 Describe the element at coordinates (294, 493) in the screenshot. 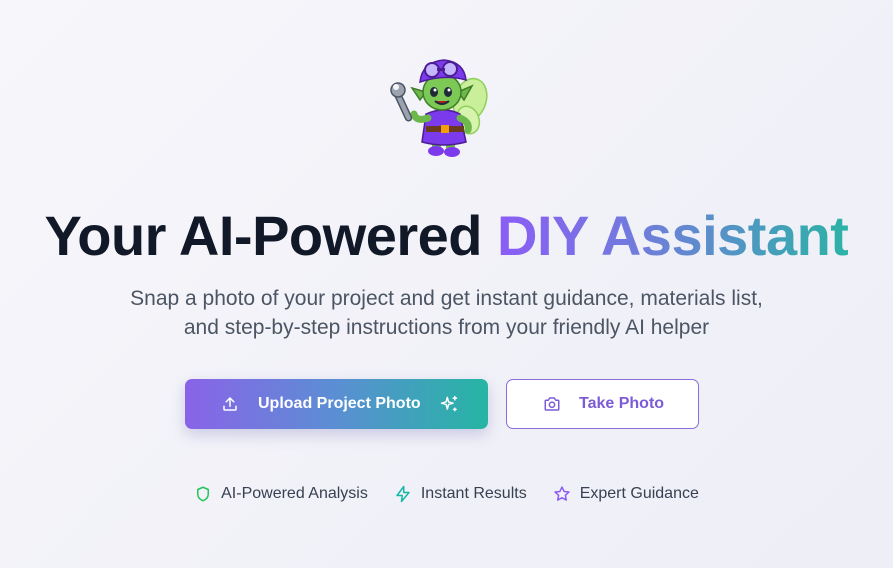

I see `feature-label: AI-Powered Analysis` at that location.